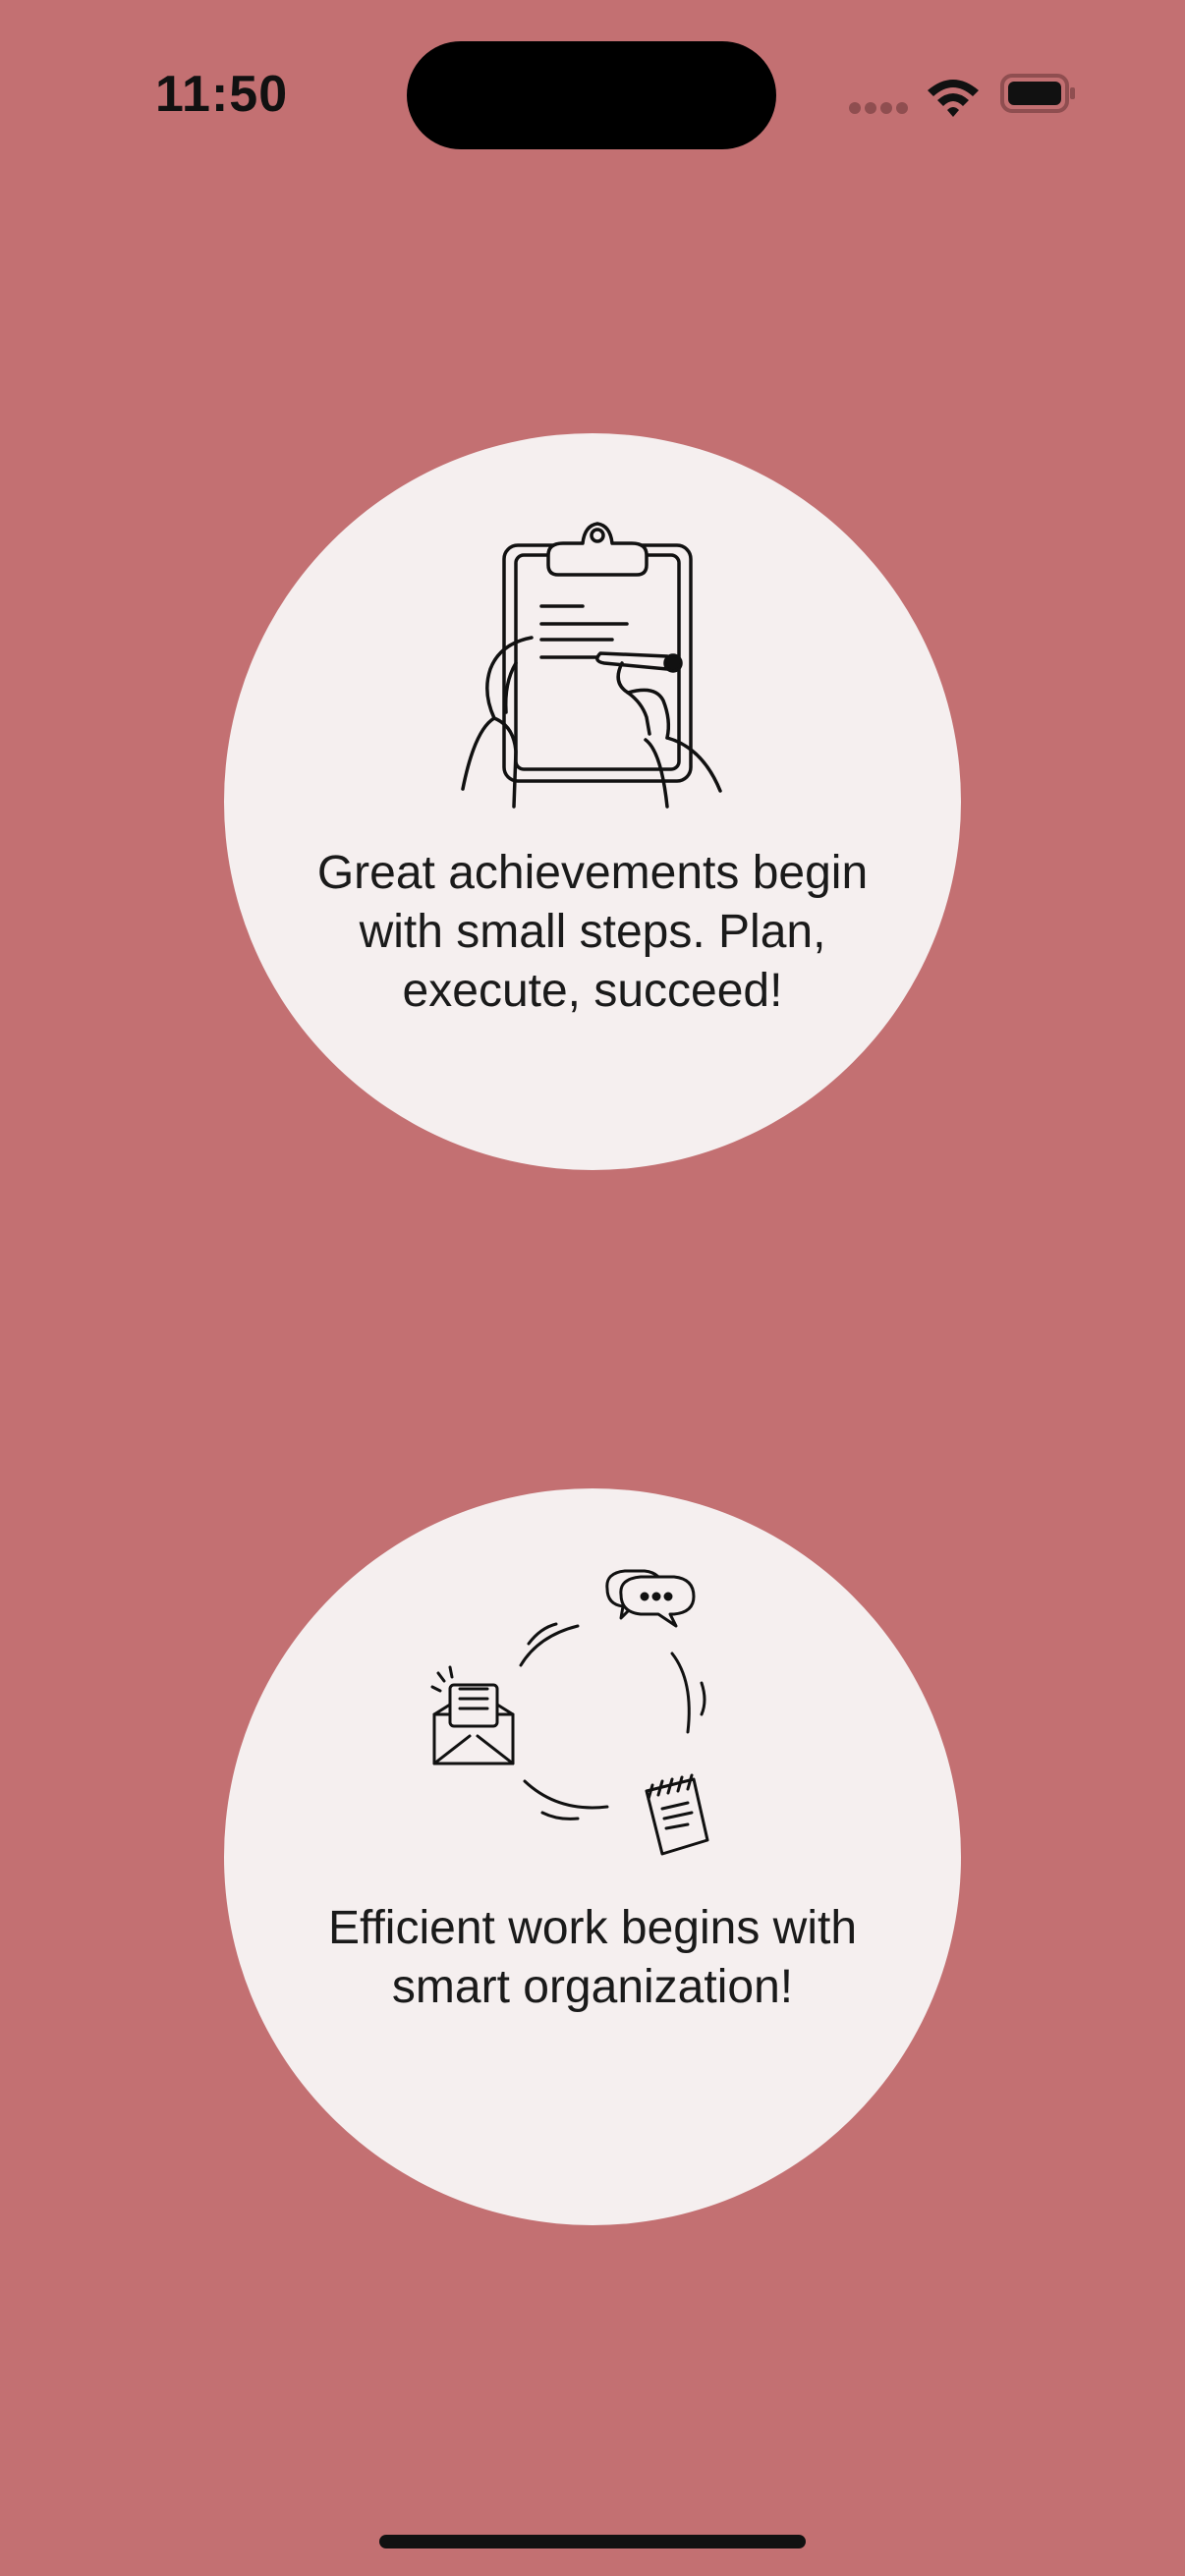  I want to click on home-indicator, so click(592, 2541).